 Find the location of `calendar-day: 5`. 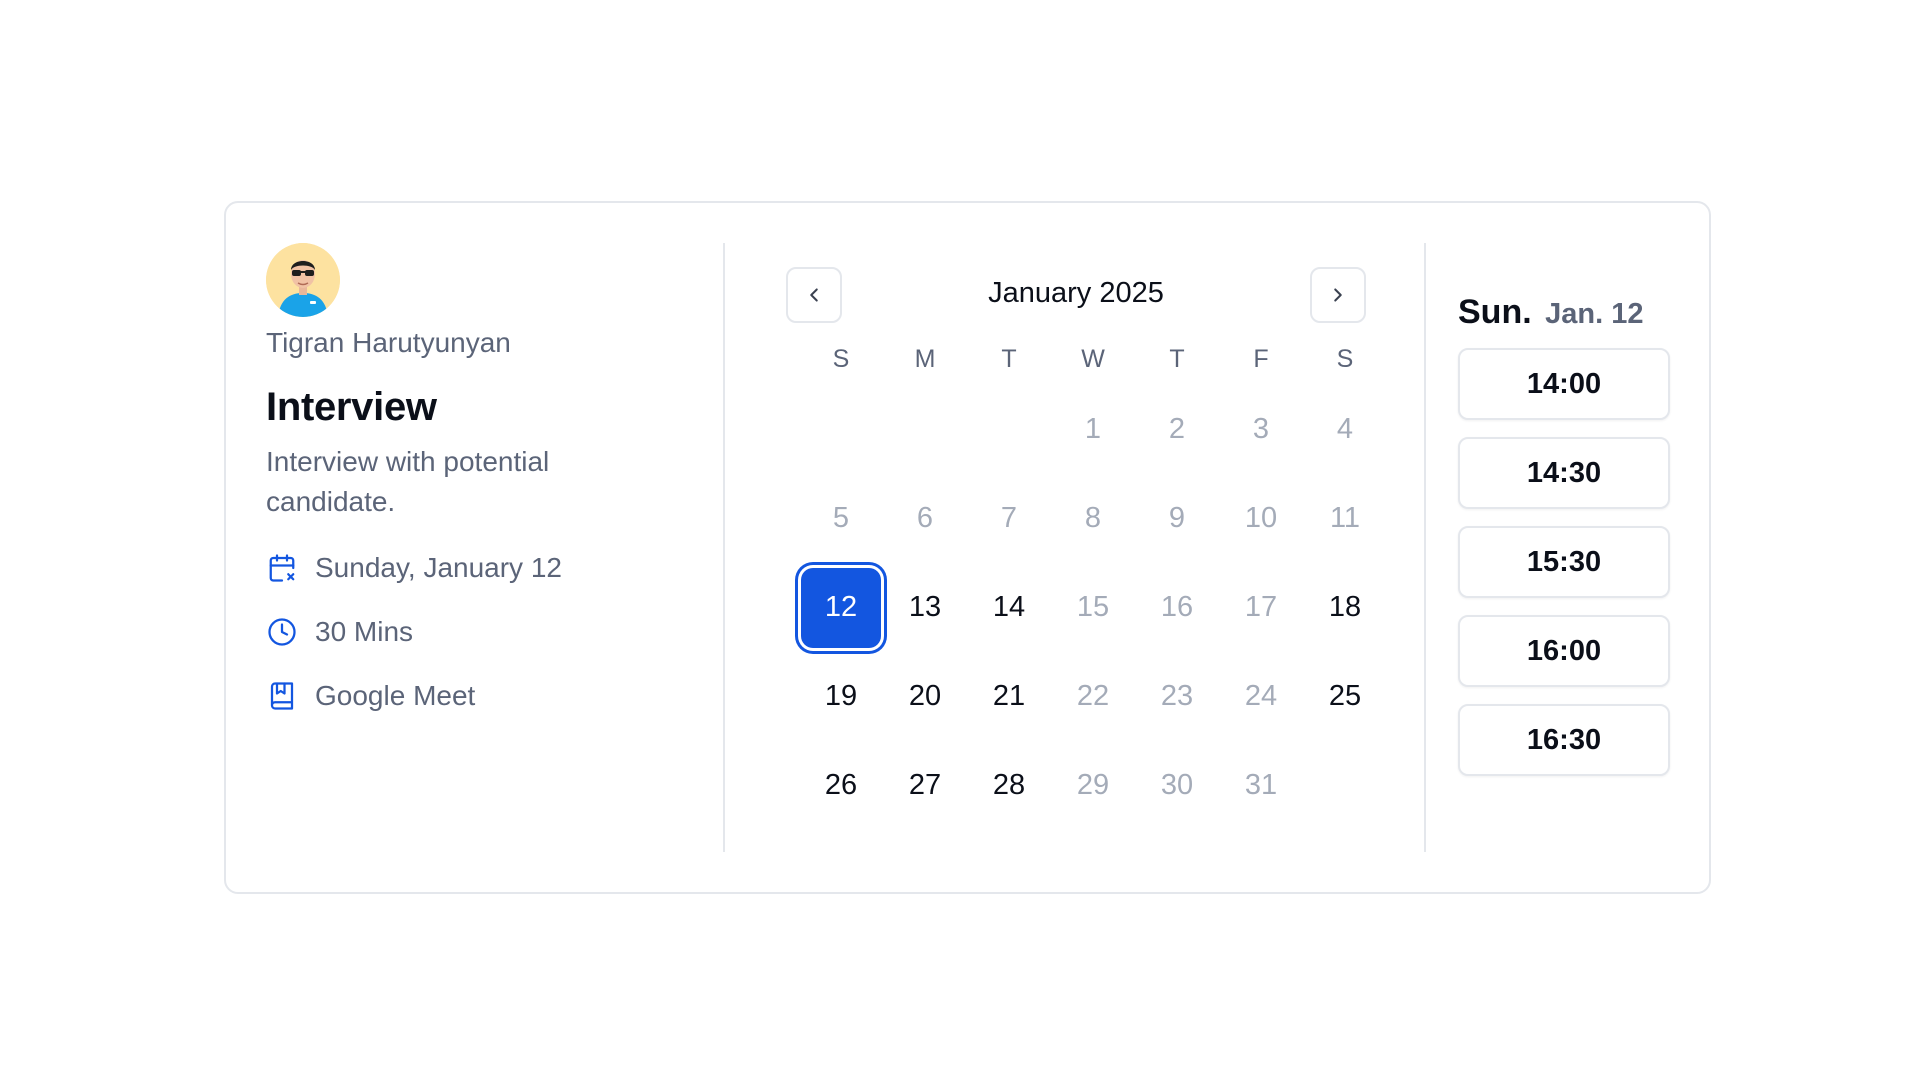

calendar-day: 5 is located at coordinates (841, 518).